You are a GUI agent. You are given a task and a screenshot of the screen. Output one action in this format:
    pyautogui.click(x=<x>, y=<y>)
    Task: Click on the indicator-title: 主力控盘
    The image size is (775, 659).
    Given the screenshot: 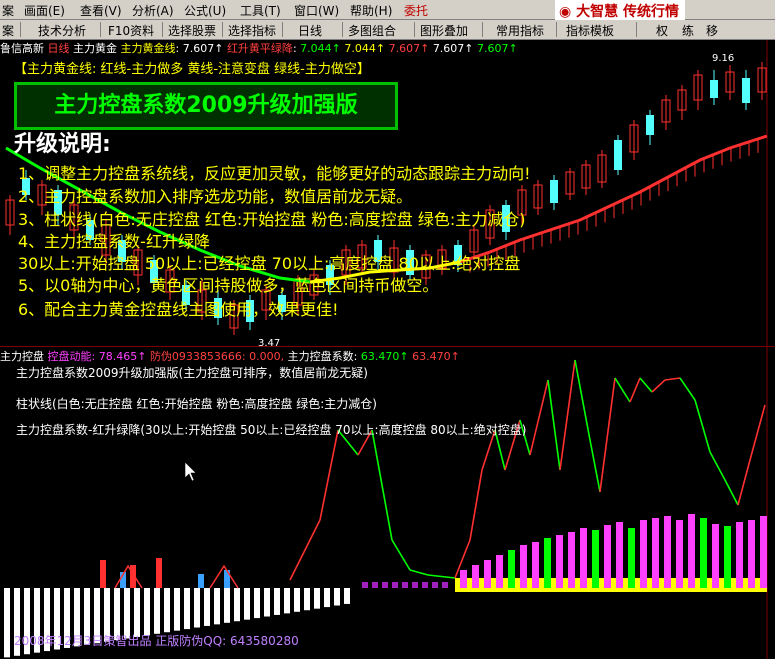 What is the action you would take?
    pyautogui.click(x=22, y=356)
    